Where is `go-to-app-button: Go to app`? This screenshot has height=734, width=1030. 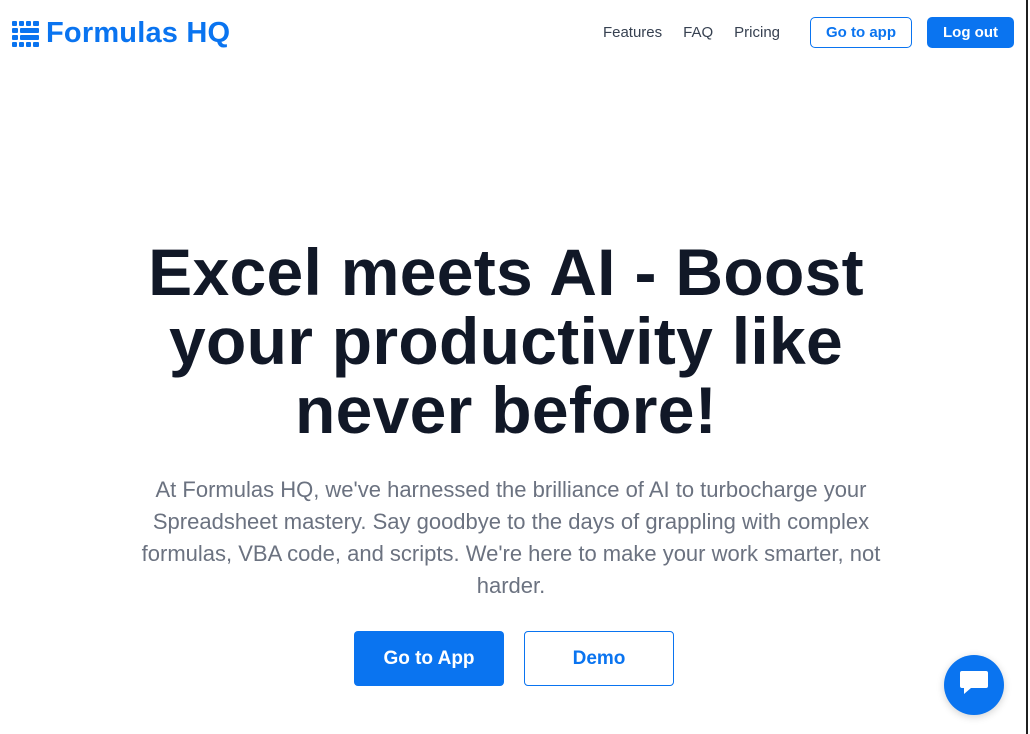
go-to-app-button: Go to app is located at coordinates (861, 32).